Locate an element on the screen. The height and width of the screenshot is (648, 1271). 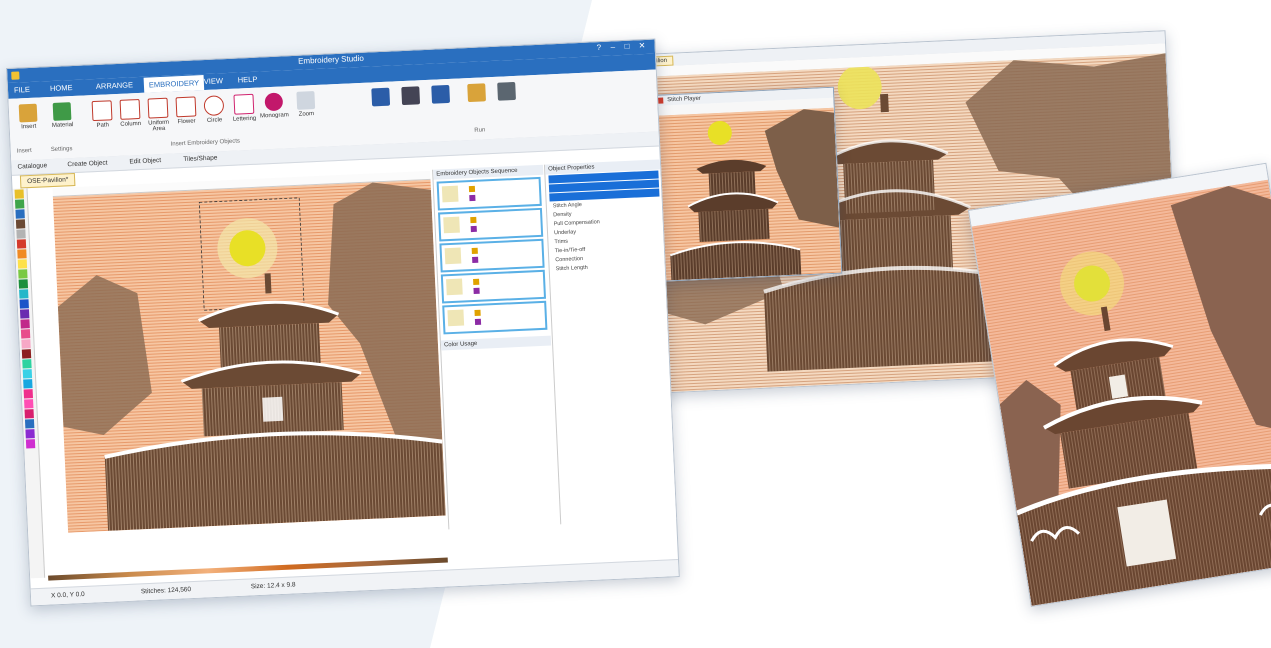
flower-icon is located at coordinates (186, 107).